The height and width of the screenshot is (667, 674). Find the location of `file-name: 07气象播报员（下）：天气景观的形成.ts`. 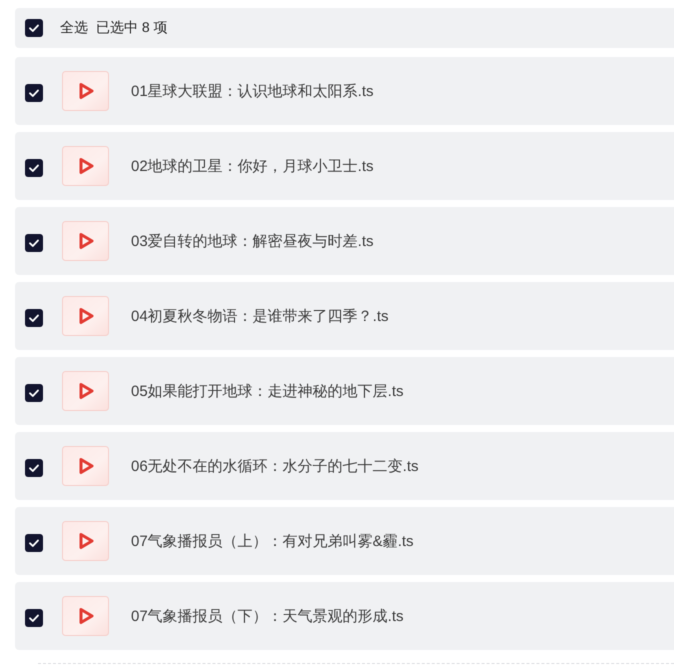

file-name: 07气象播报员（下）：天气景观的形成.ts is located at coordinates (267, 616).